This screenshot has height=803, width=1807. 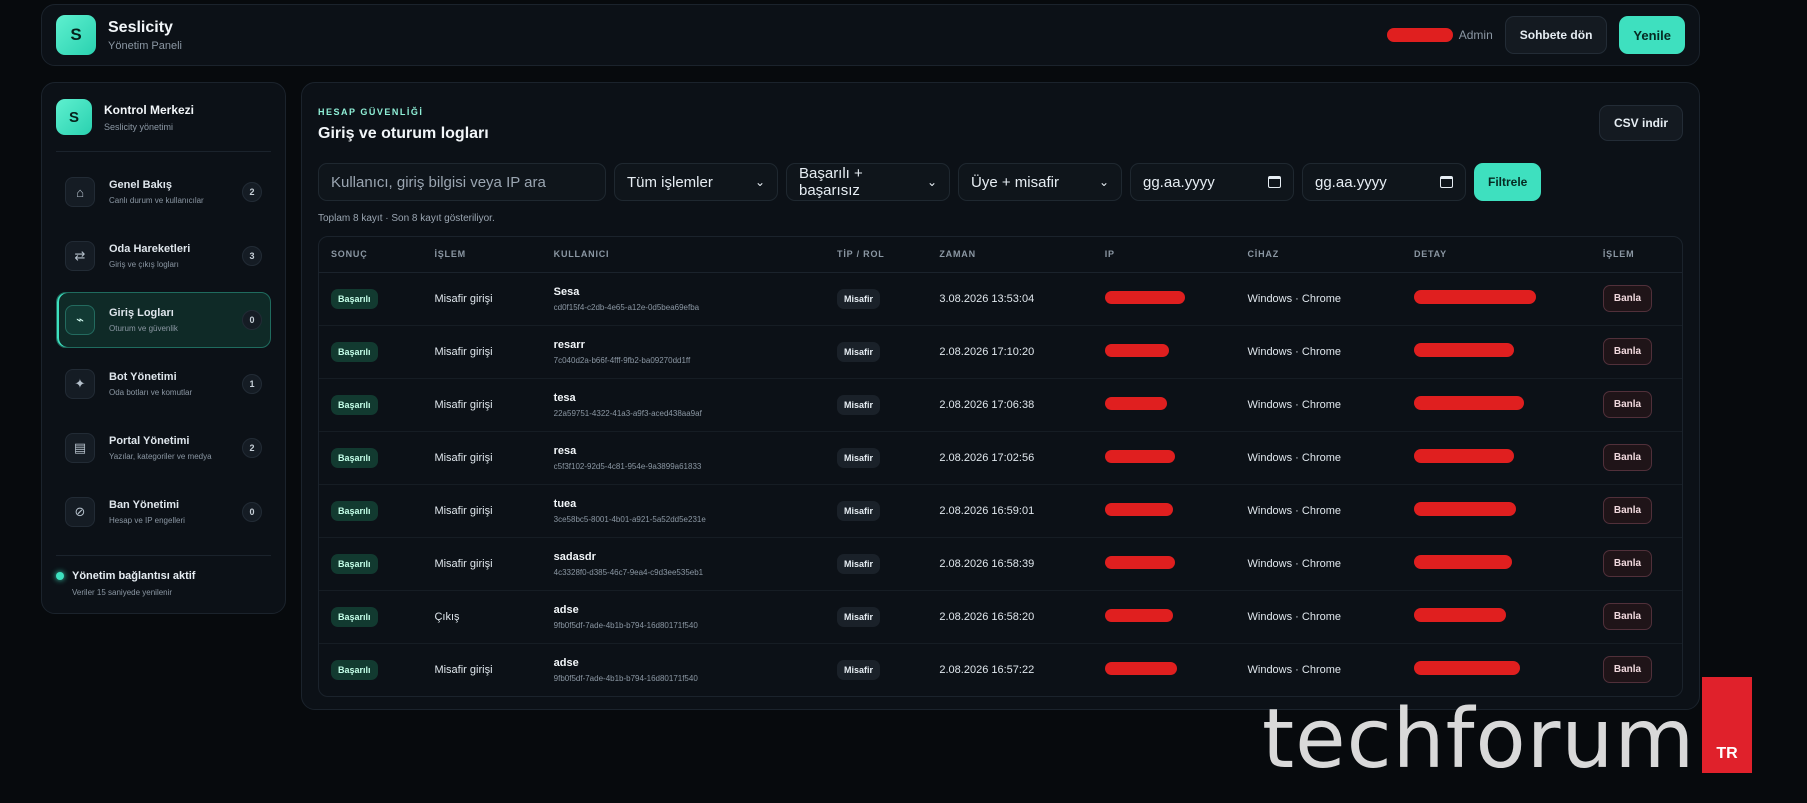 I want to click on home-icon: ⌂, so click(x=80, y=192).